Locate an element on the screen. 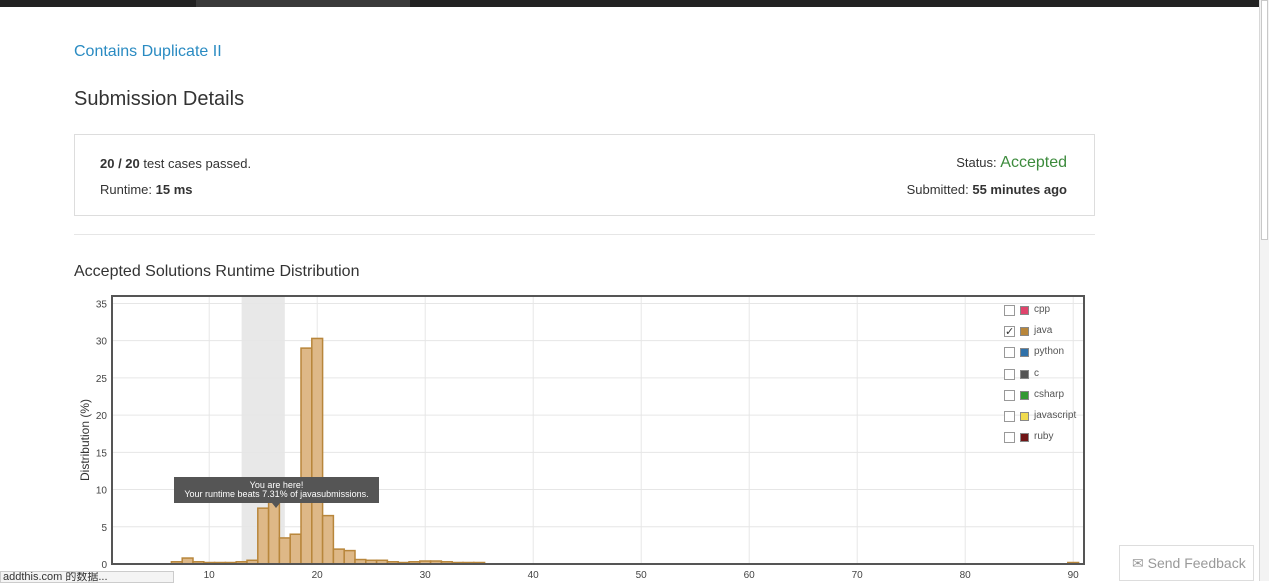 The width and height of the screenshot is (1269, 583). legend-label: python is located at coordinates (1049, 352).